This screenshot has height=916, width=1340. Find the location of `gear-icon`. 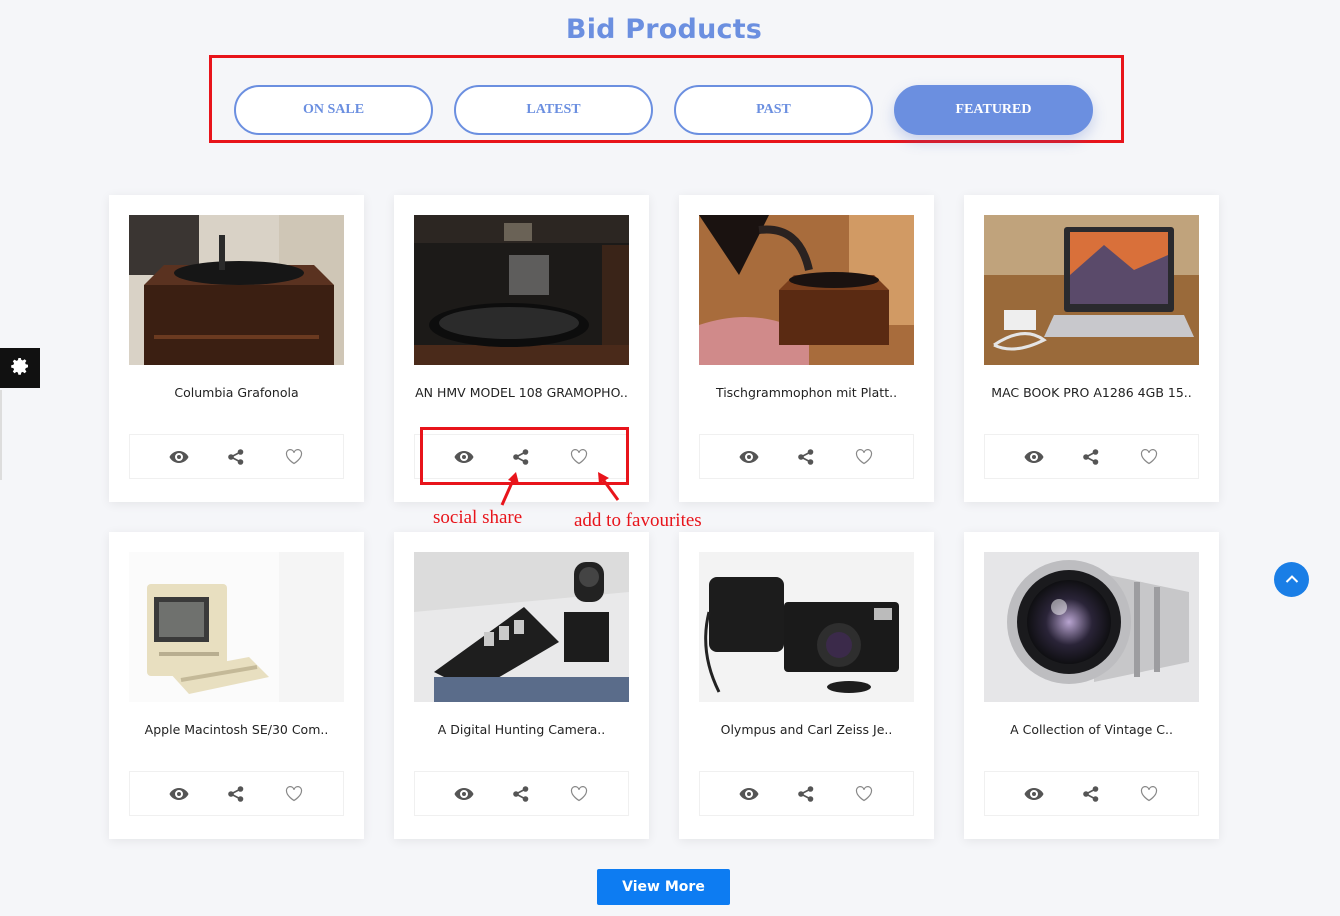

gear-icon is located at coordinates (20, 368).